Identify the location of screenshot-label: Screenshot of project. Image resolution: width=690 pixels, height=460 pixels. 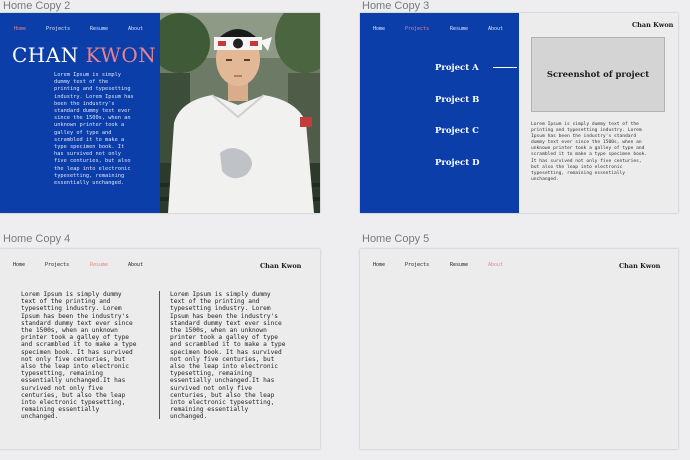
(598, 74).